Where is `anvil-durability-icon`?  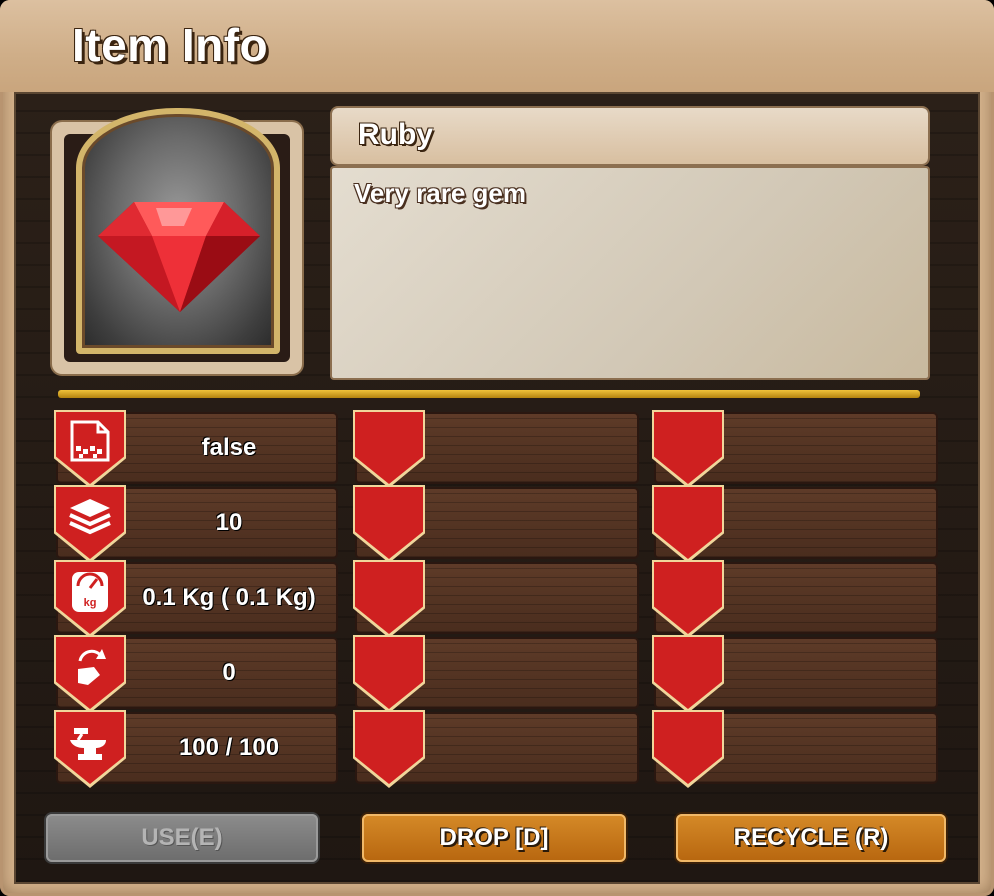 anvil-durability-icon is located at coordinates (88, 744).